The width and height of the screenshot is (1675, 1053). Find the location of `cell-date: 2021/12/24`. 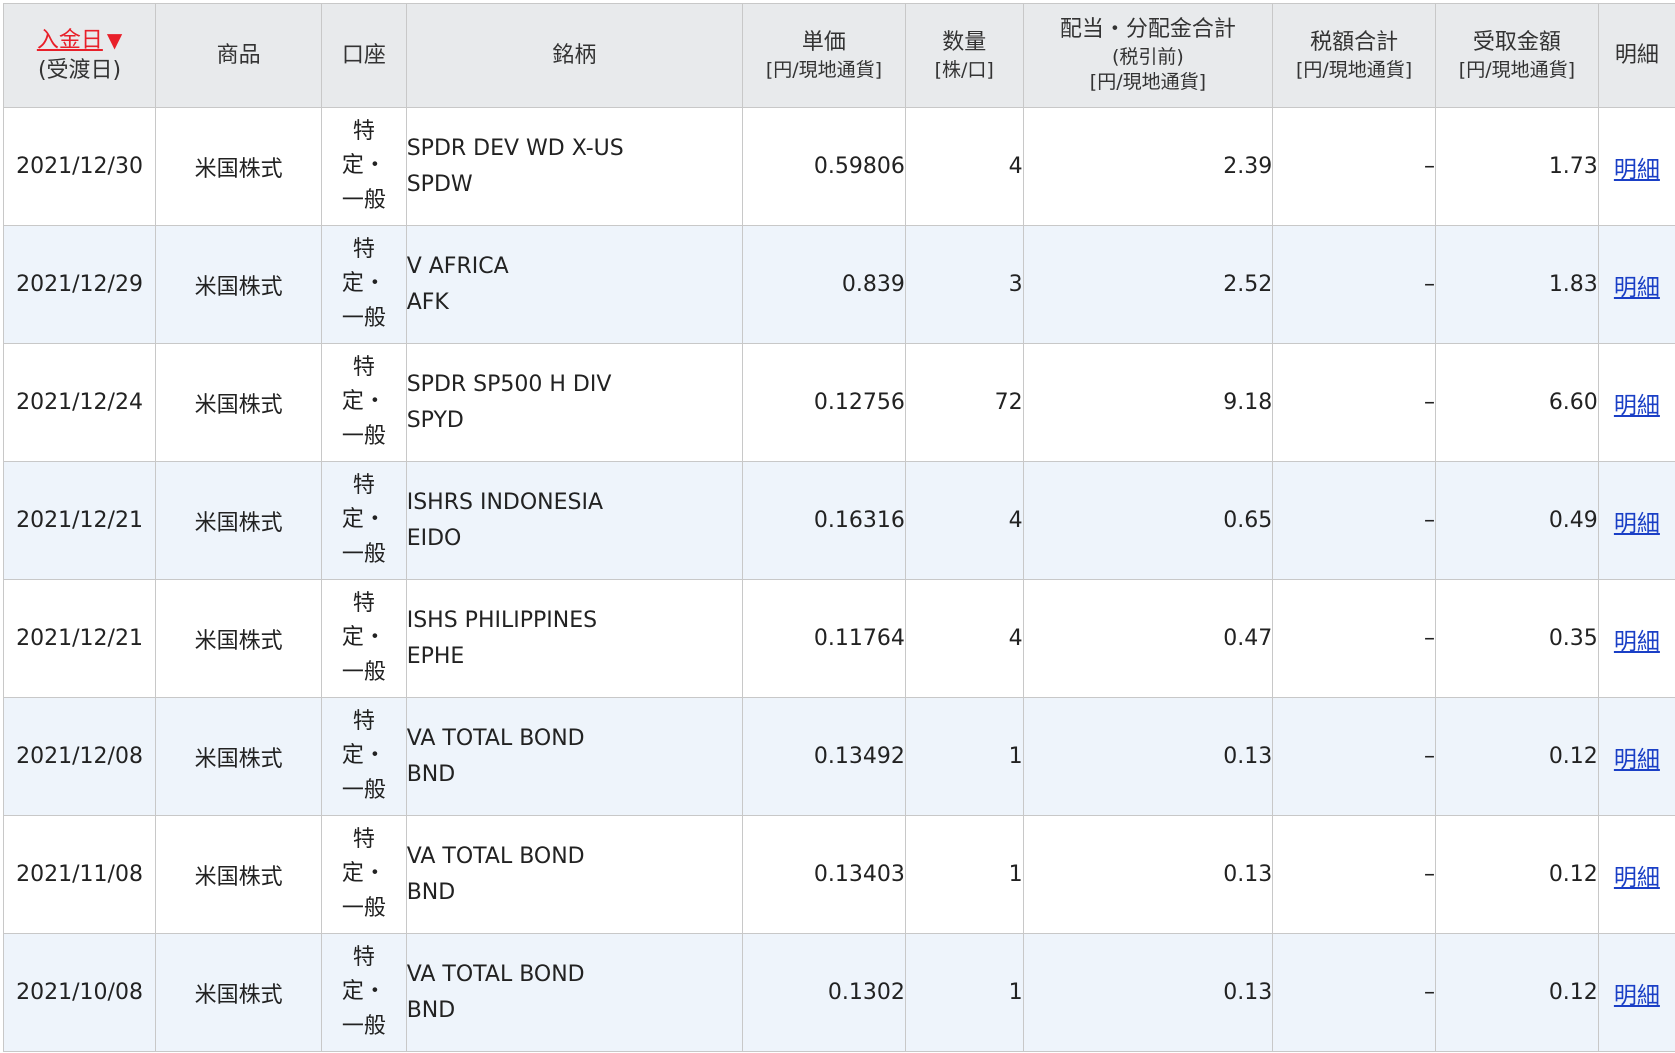

cell-date: 2021/12/24 is located at coordinates (79, 402).